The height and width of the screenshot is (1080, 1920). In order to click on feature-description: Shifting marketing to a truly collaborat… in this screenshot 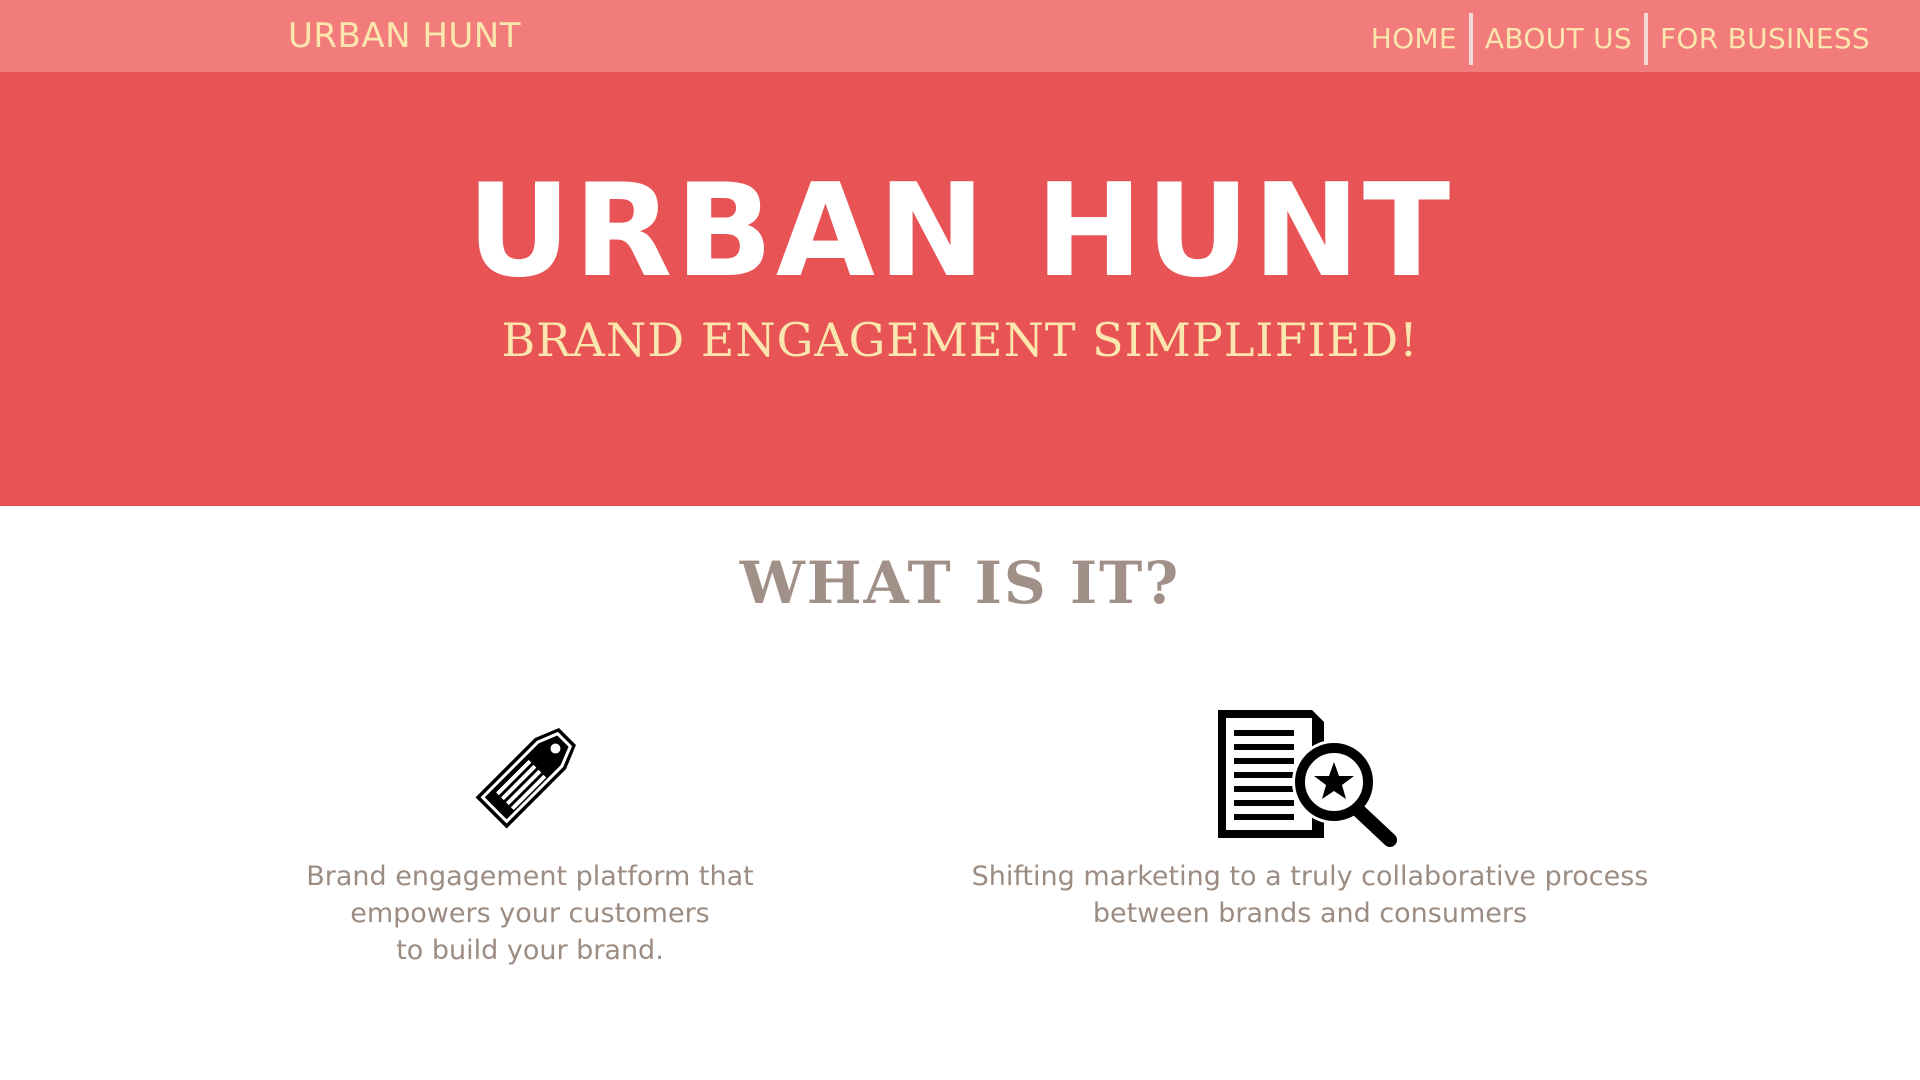, I will do `click(1310, 895)`.